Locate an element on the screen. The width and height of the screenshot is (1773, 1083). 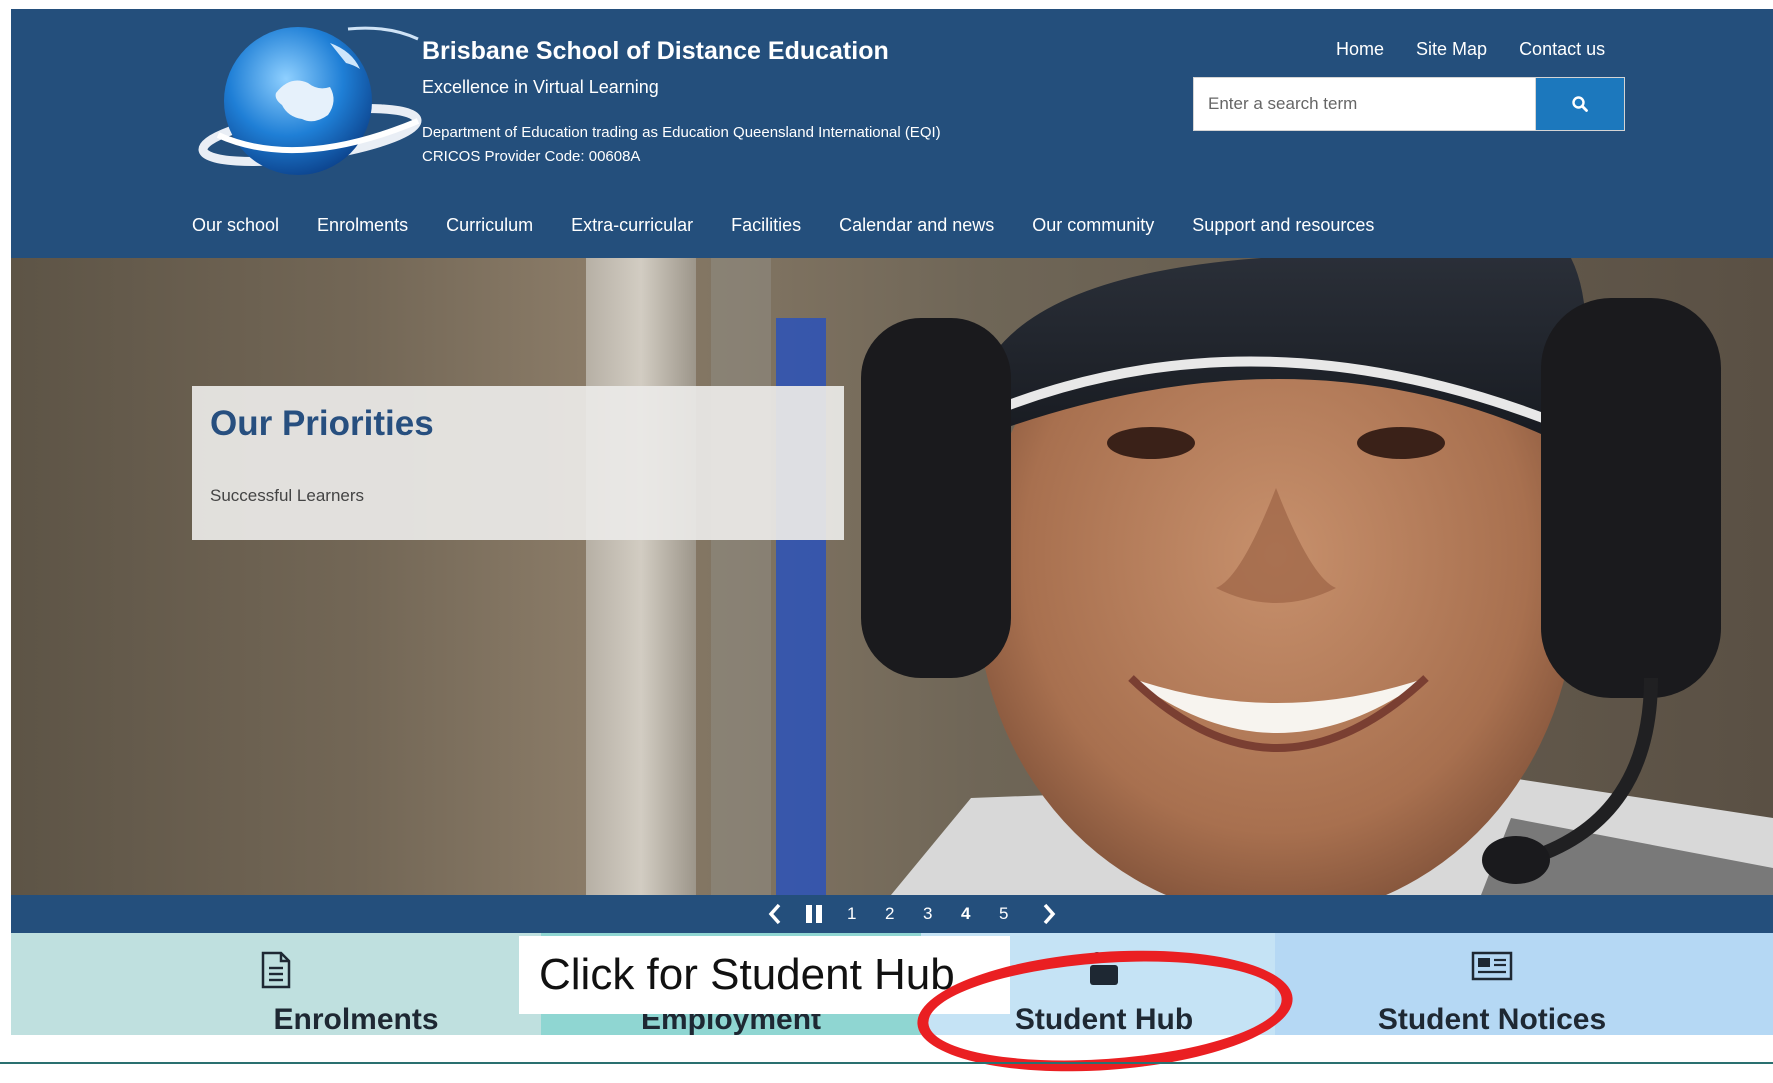
carousel-page-4: 4 is located at coordinates (965, 914).